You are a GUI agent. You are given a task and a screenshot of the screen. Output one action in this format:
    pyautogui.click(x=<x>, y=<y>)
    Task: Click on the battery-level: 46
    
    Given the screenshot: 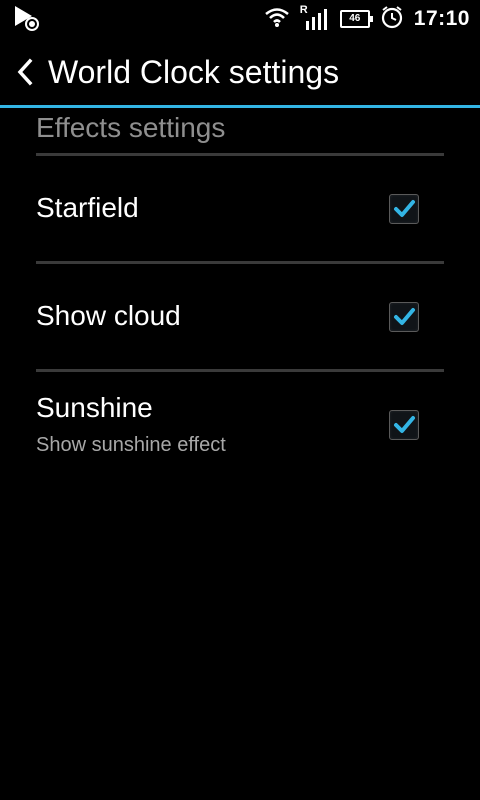 What is the action you would take?
    pyautogui.click(x=355, y=18)
    